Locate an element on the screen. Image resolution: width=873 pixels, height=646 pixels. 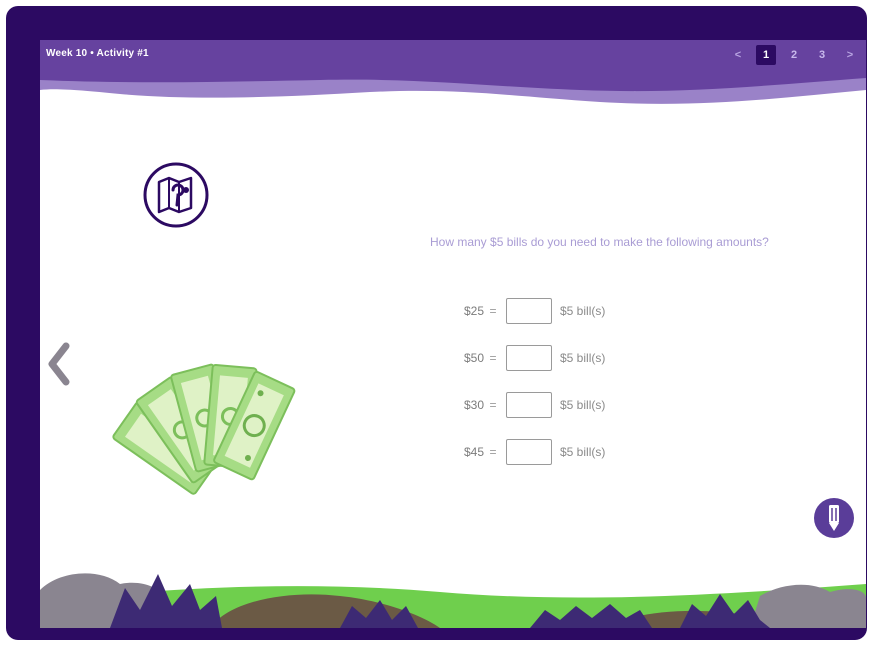
answer-row: $30 = $5 bill(s) is located at coordinates (524, 405).